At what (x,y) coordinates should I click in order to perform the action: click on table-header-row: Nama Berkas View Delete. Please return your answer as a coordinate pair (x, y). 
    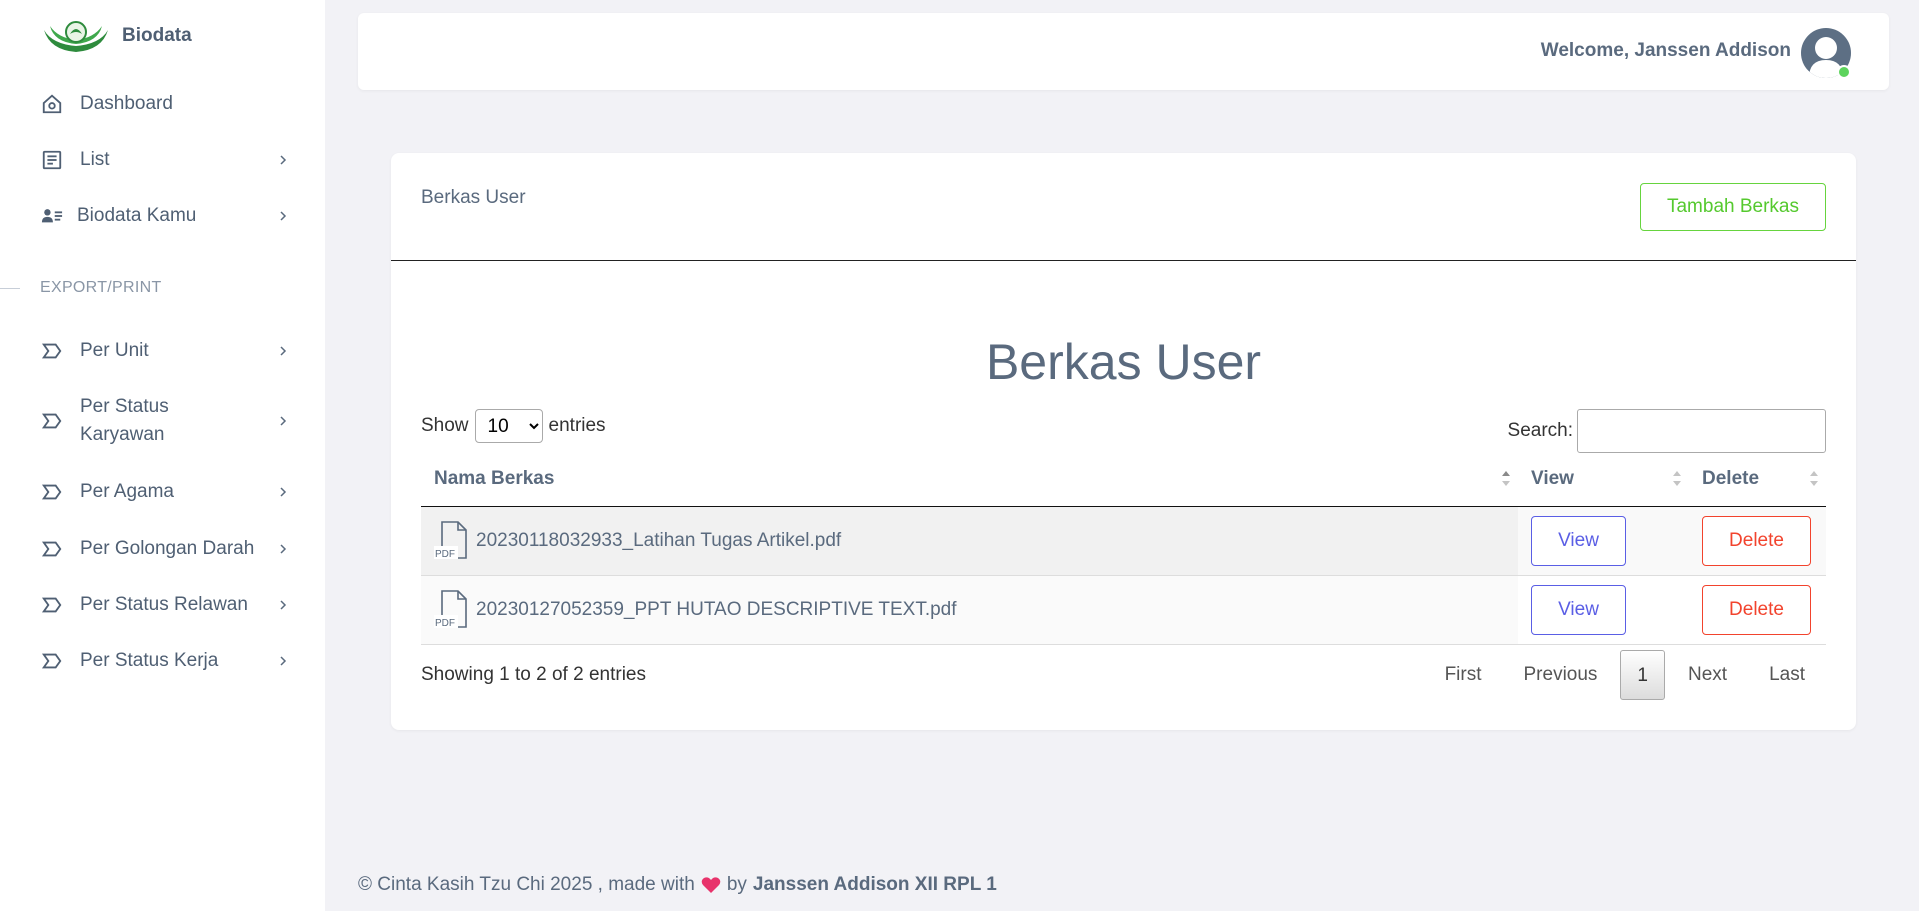
    Looking at the image, I should click on (1123, 480).